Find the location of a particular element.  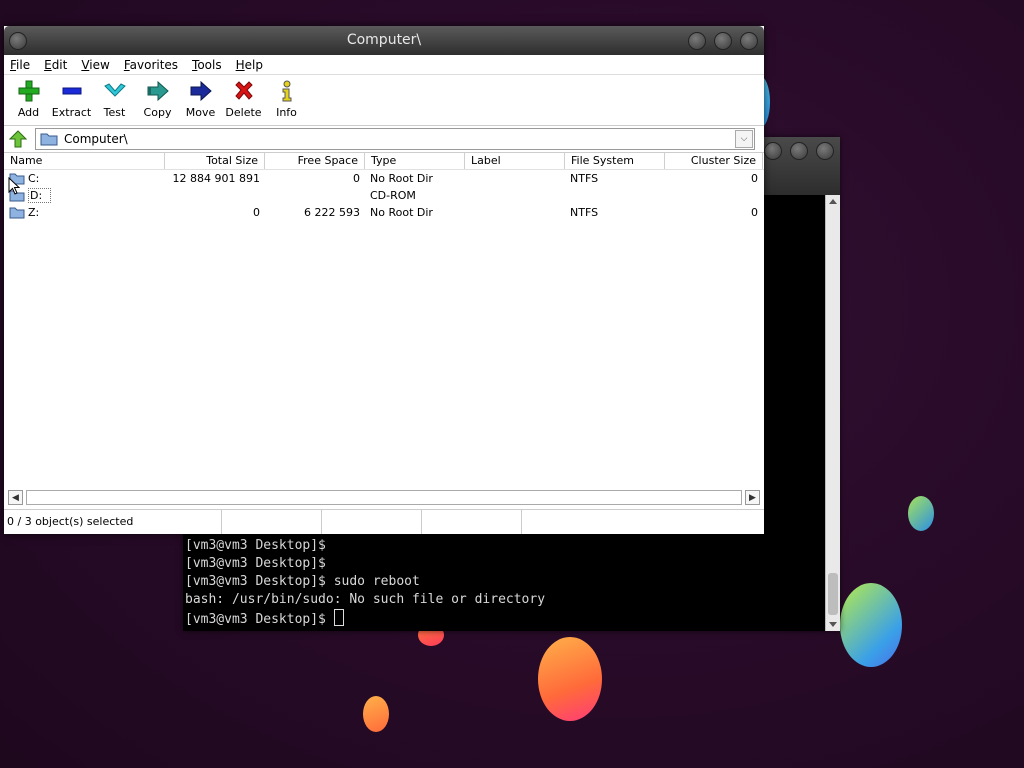

col-type: Type is located at coordinates (415, 160).